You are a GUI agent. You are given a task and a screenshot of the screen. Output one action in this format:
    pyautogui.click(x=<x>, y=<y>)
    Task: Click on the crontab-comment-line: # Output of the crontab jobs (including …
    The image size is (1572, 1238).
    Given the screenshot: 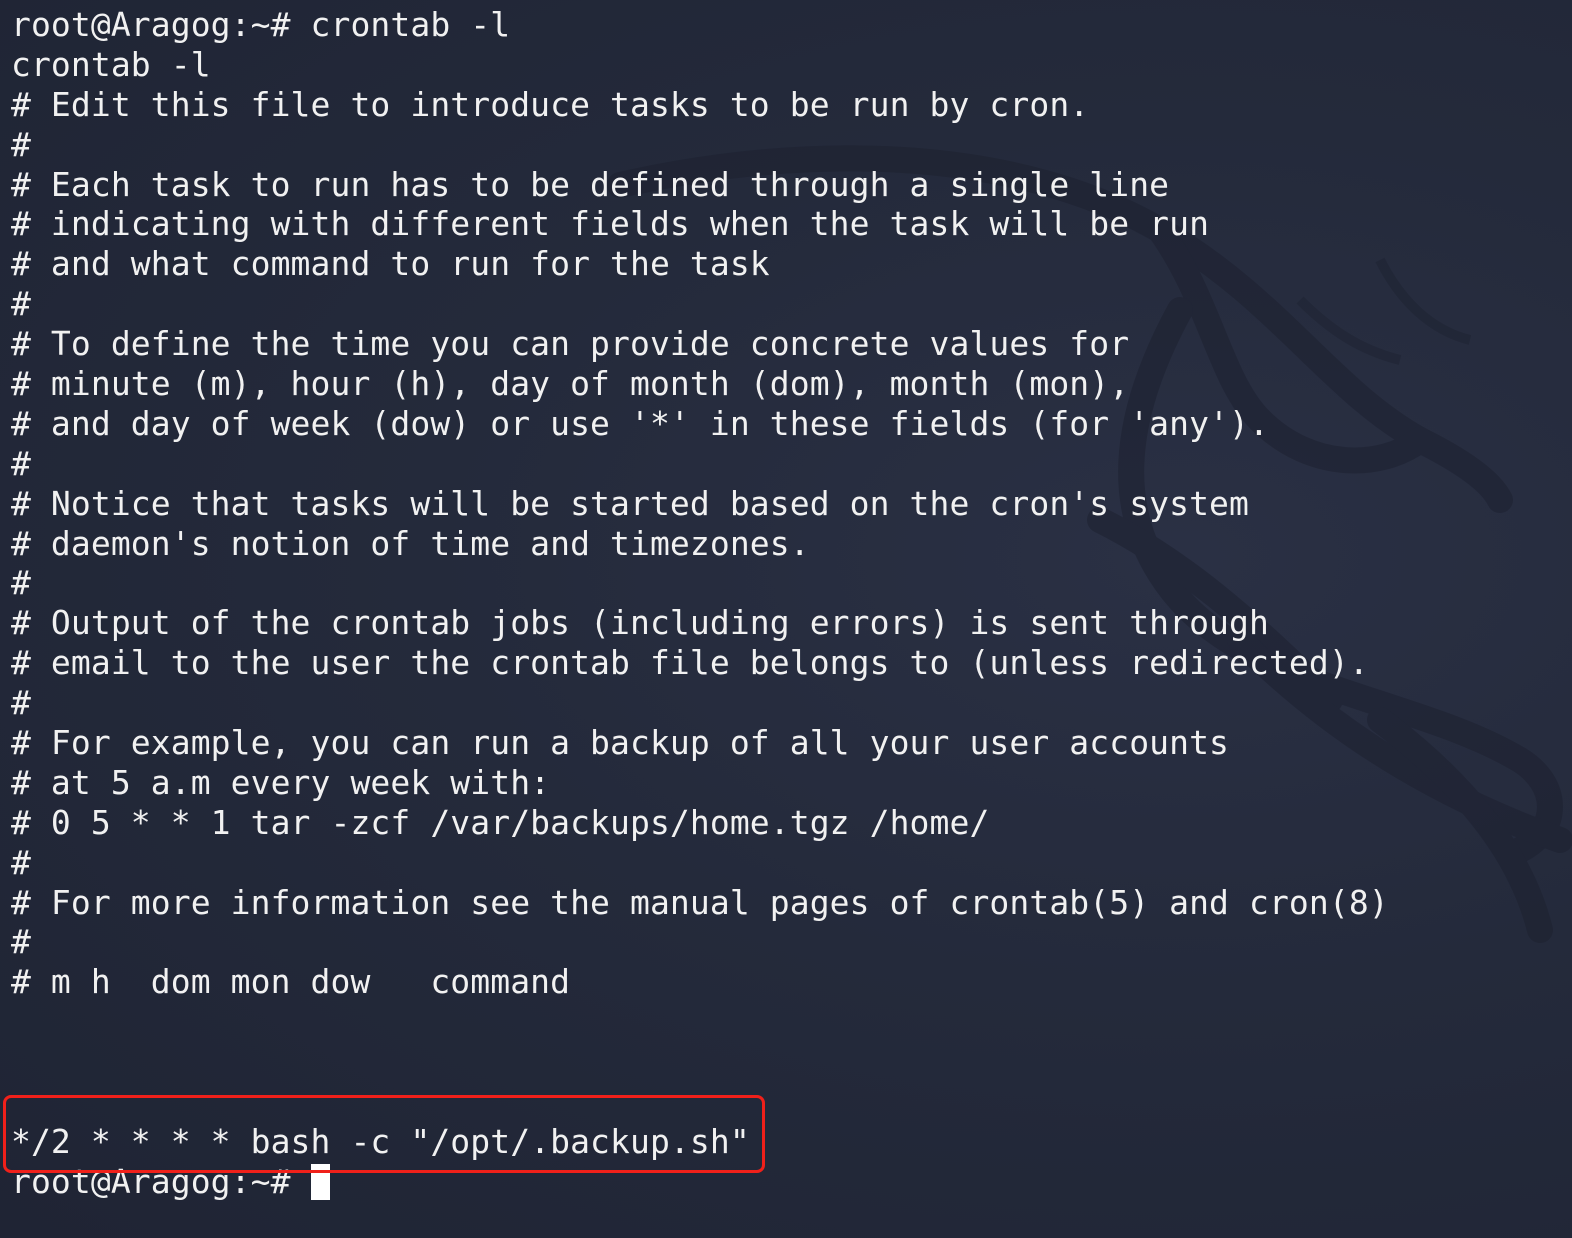 What is the action you would take?
    pyautogui.click(x=640, y=623)
    